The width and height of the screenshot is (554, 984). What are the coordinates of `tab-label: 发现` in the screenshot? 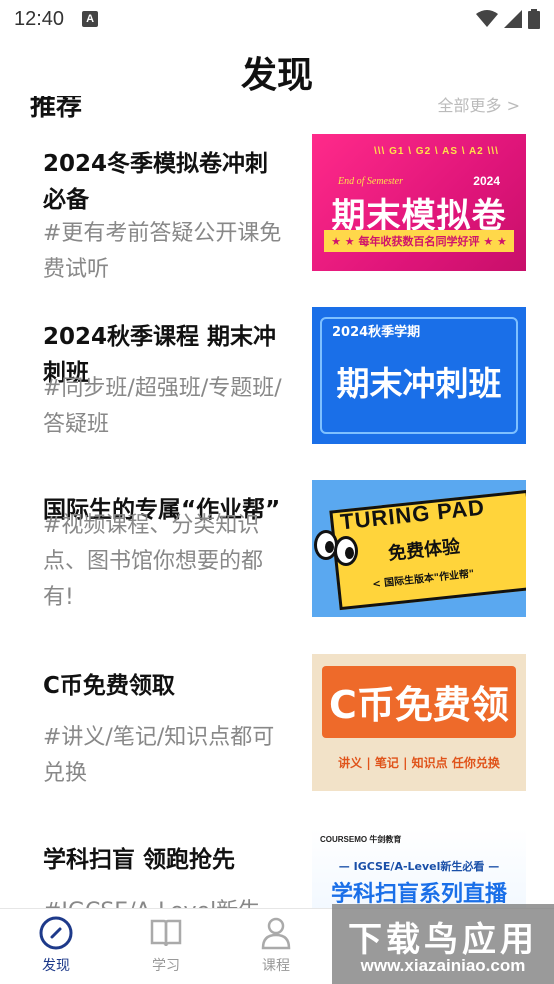 It's located at (56, 966).